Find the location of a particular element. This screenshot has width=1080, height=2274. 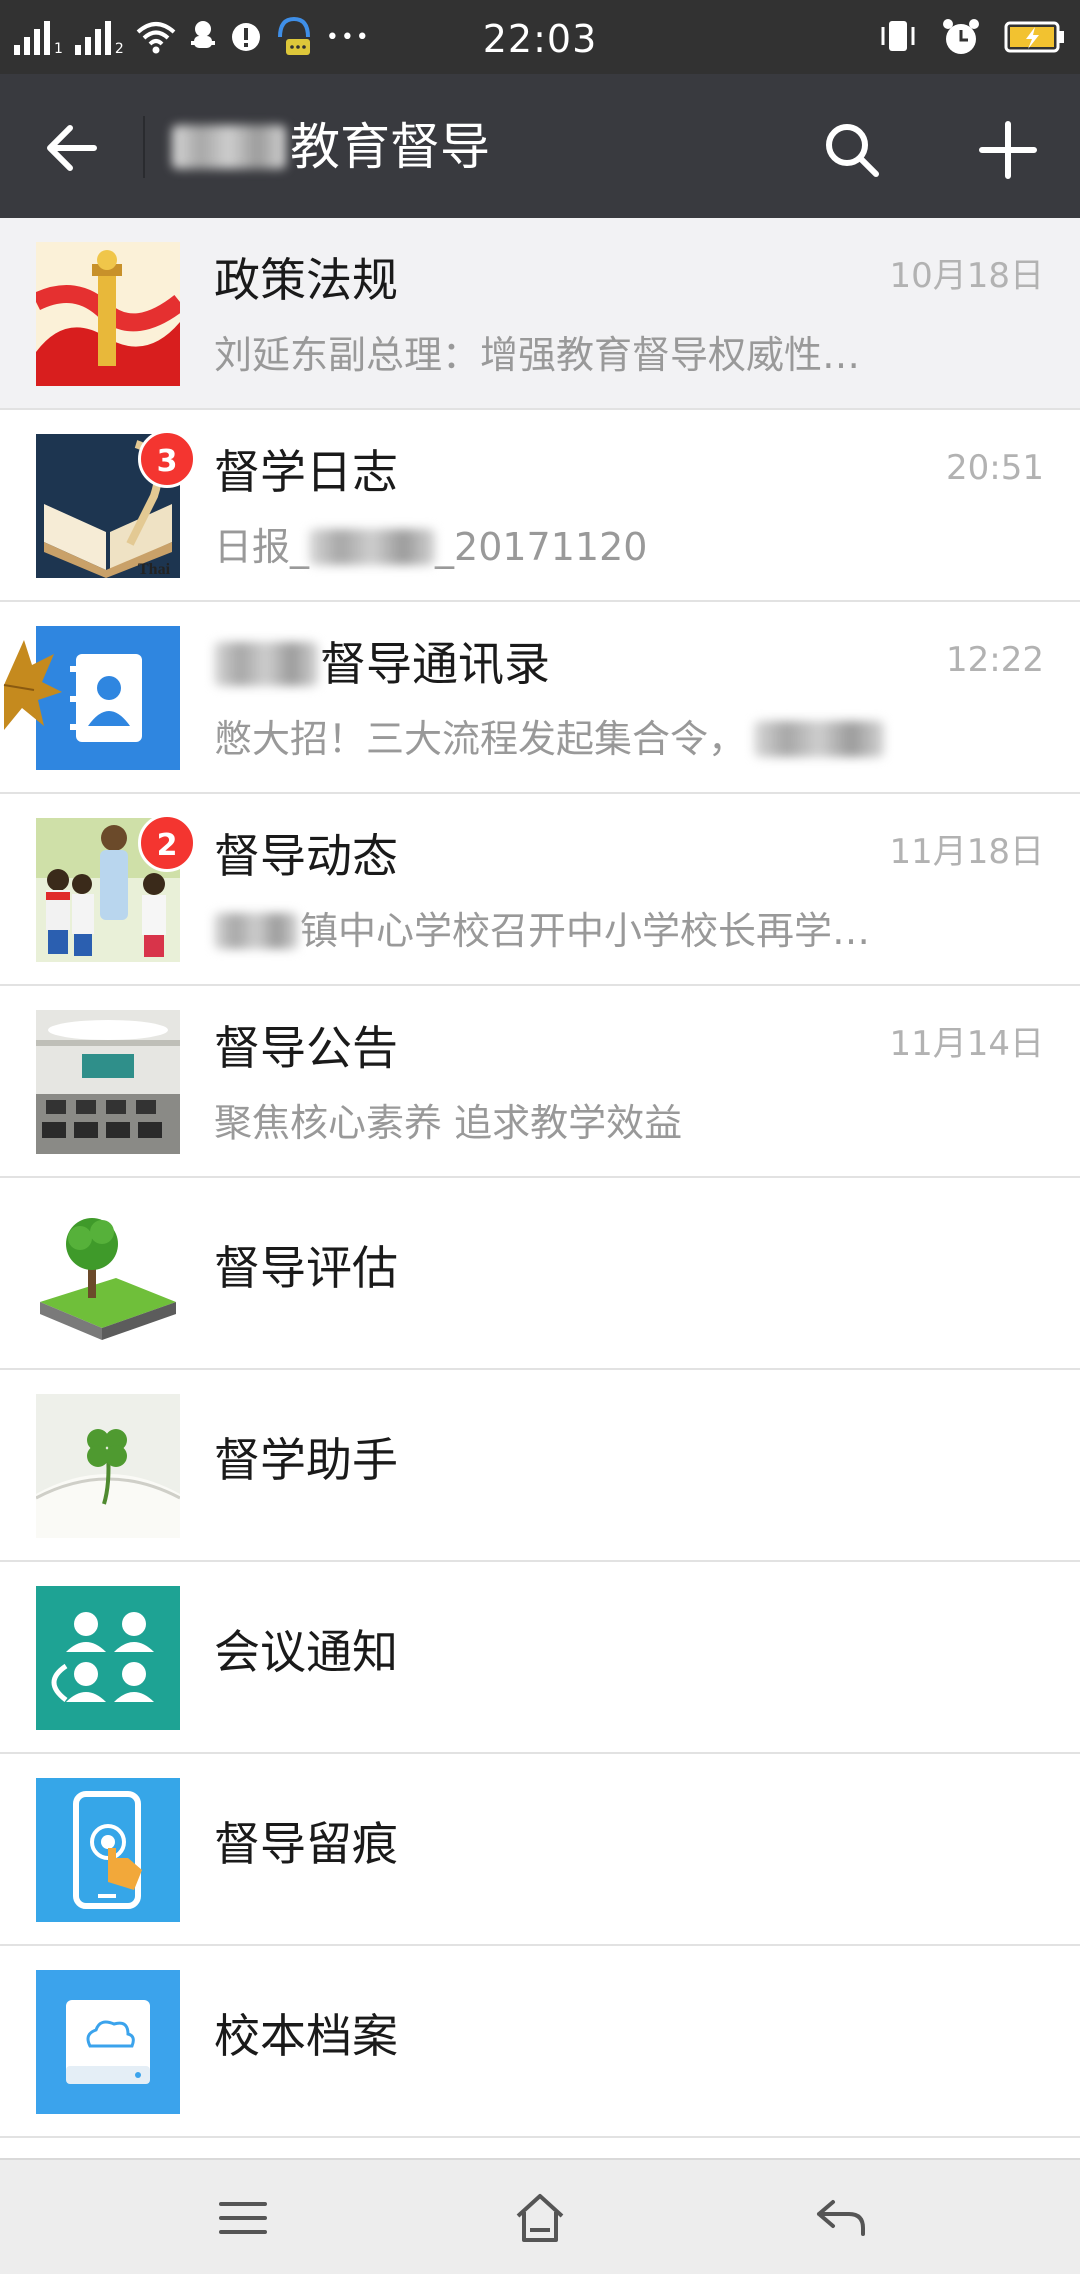

system-back-button is located at coordinates (841, 2218).